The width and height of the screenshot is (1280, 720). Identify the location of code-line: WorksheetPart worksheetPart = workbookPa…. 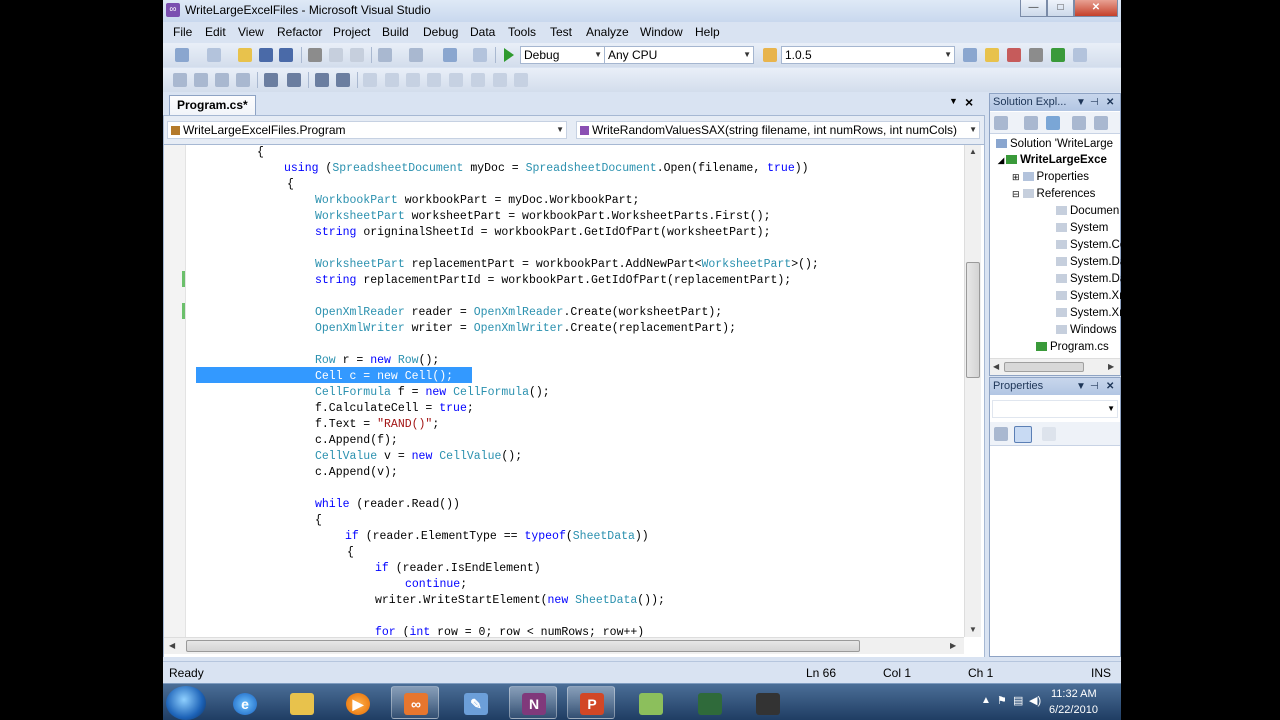
(542, 217).